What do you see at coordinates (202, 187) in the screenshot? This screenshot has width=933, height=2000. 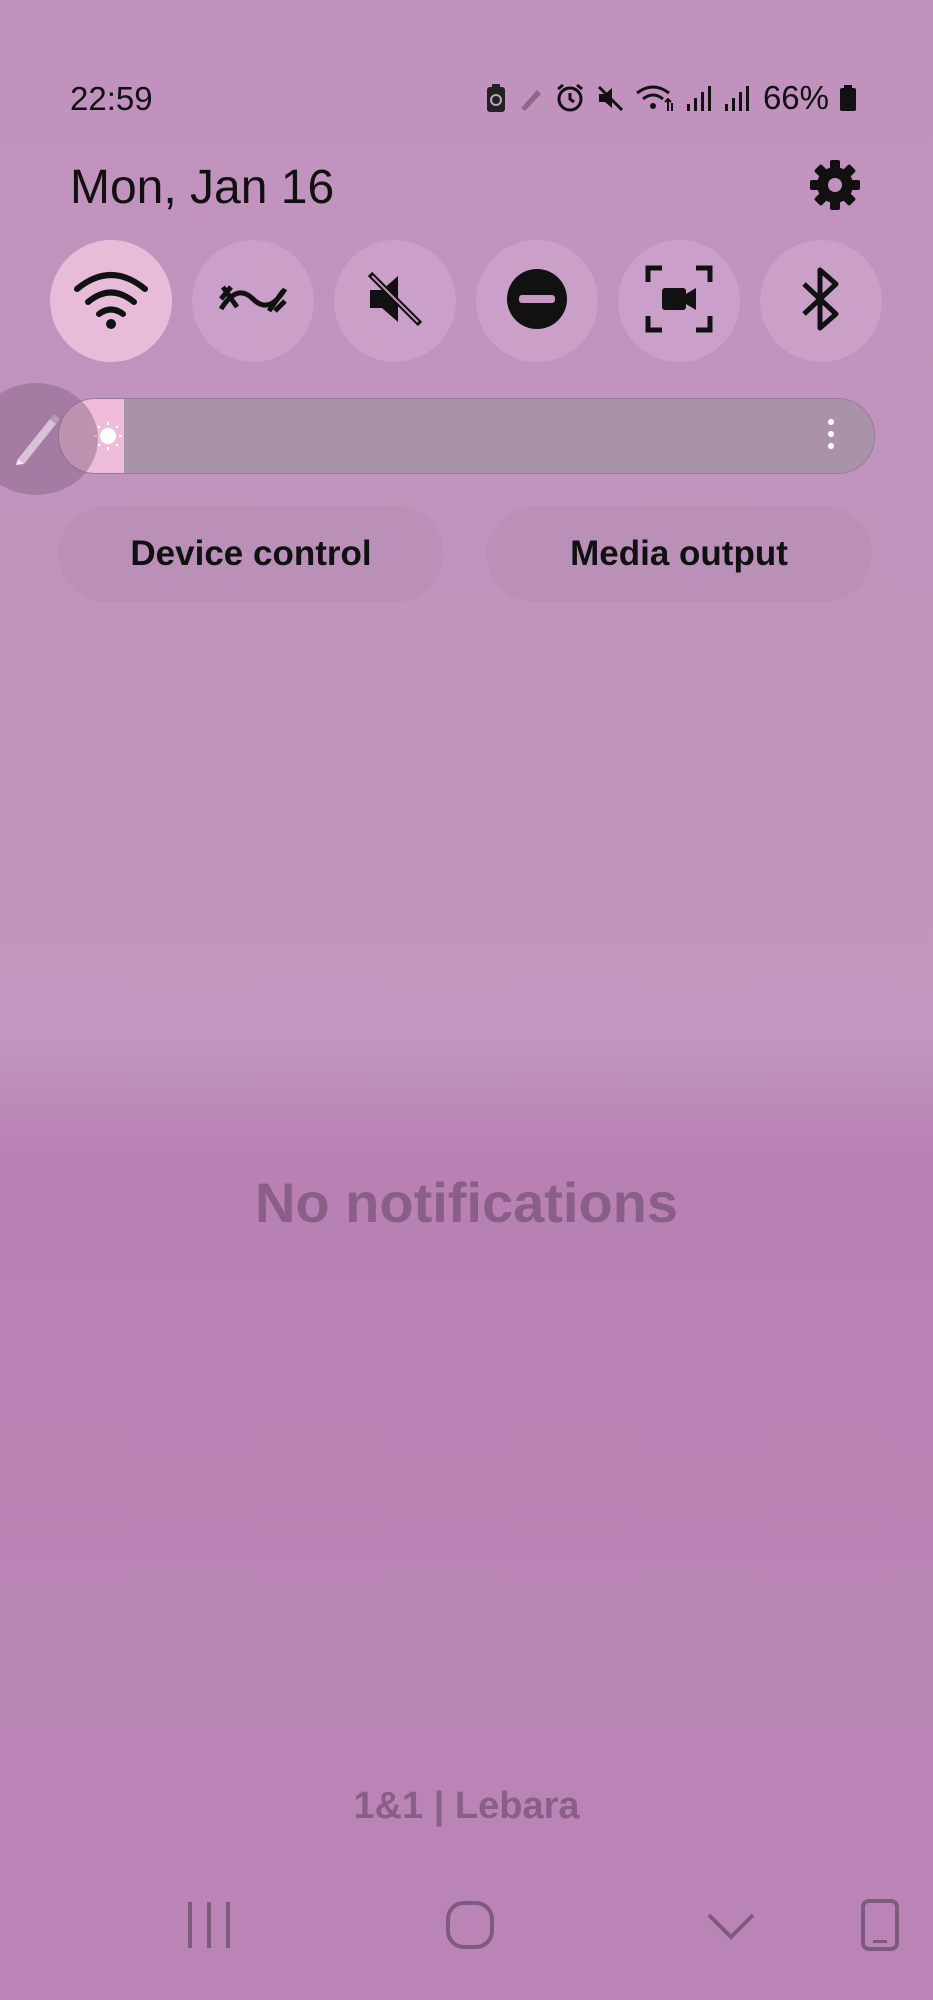 I see `date-label: Mon, Jan 16` at bounding box center [202, 187].